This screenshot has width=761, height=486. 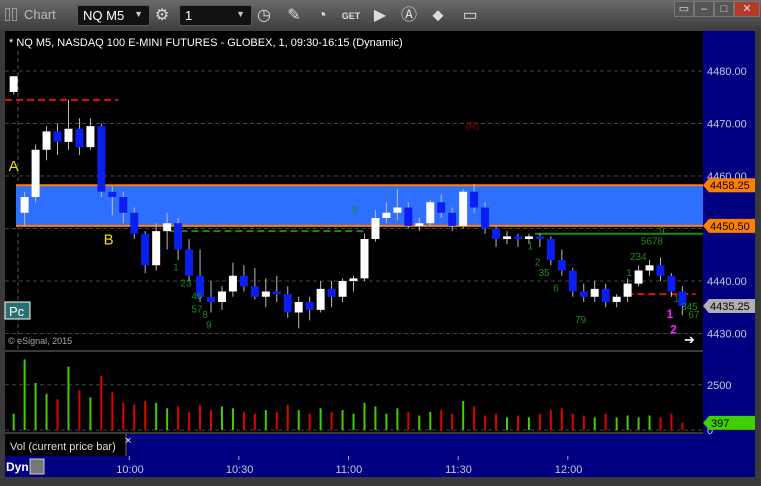 I want to click on chart-annotation: (R), so click(x=472, y=126).